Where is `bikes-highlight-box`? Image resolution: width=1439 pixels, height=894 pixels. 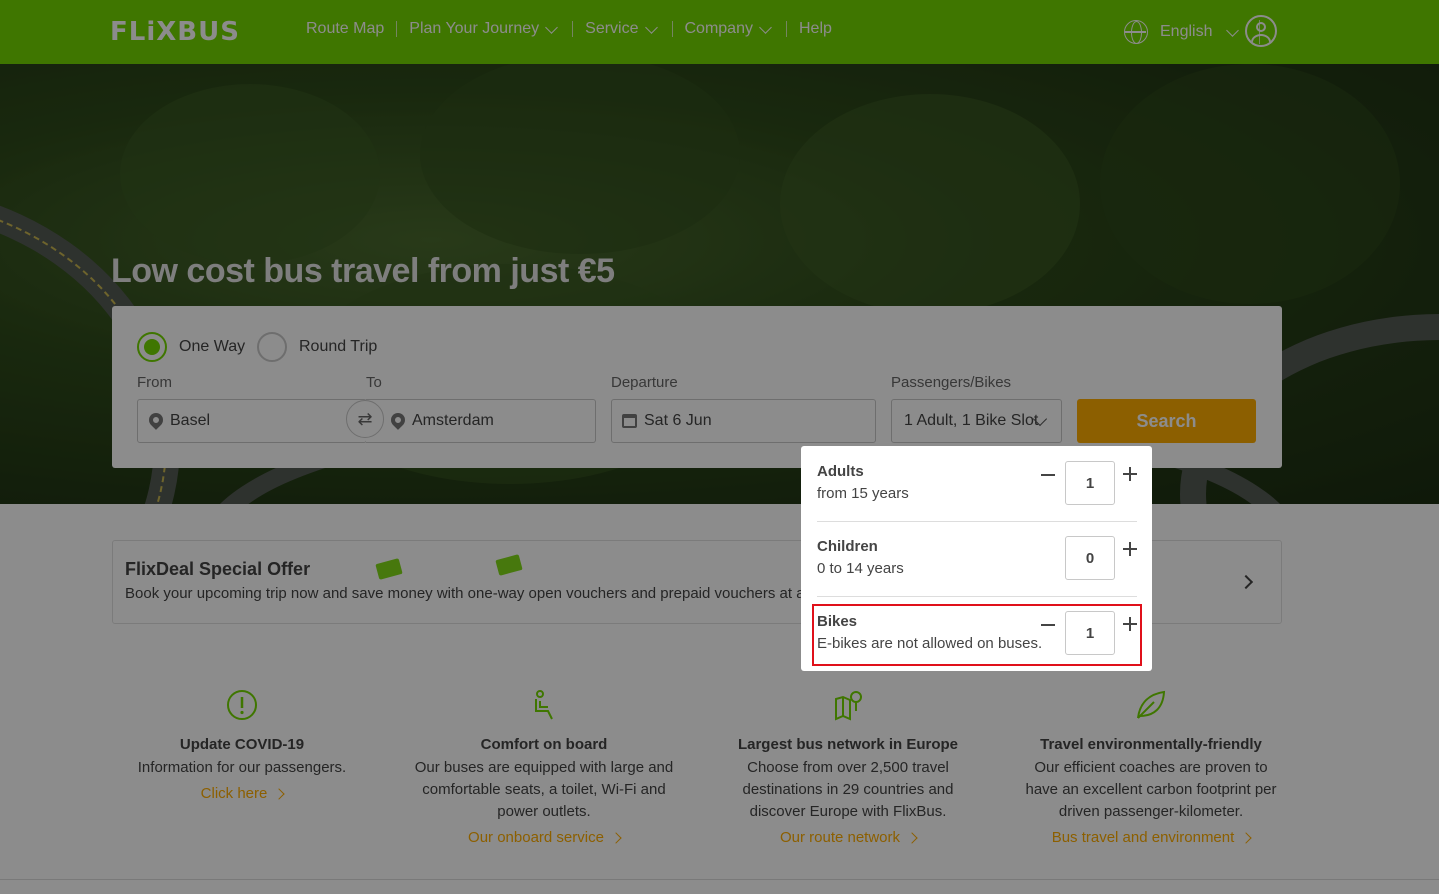
bikes-highlight-box is located at coordinates (977, 635).